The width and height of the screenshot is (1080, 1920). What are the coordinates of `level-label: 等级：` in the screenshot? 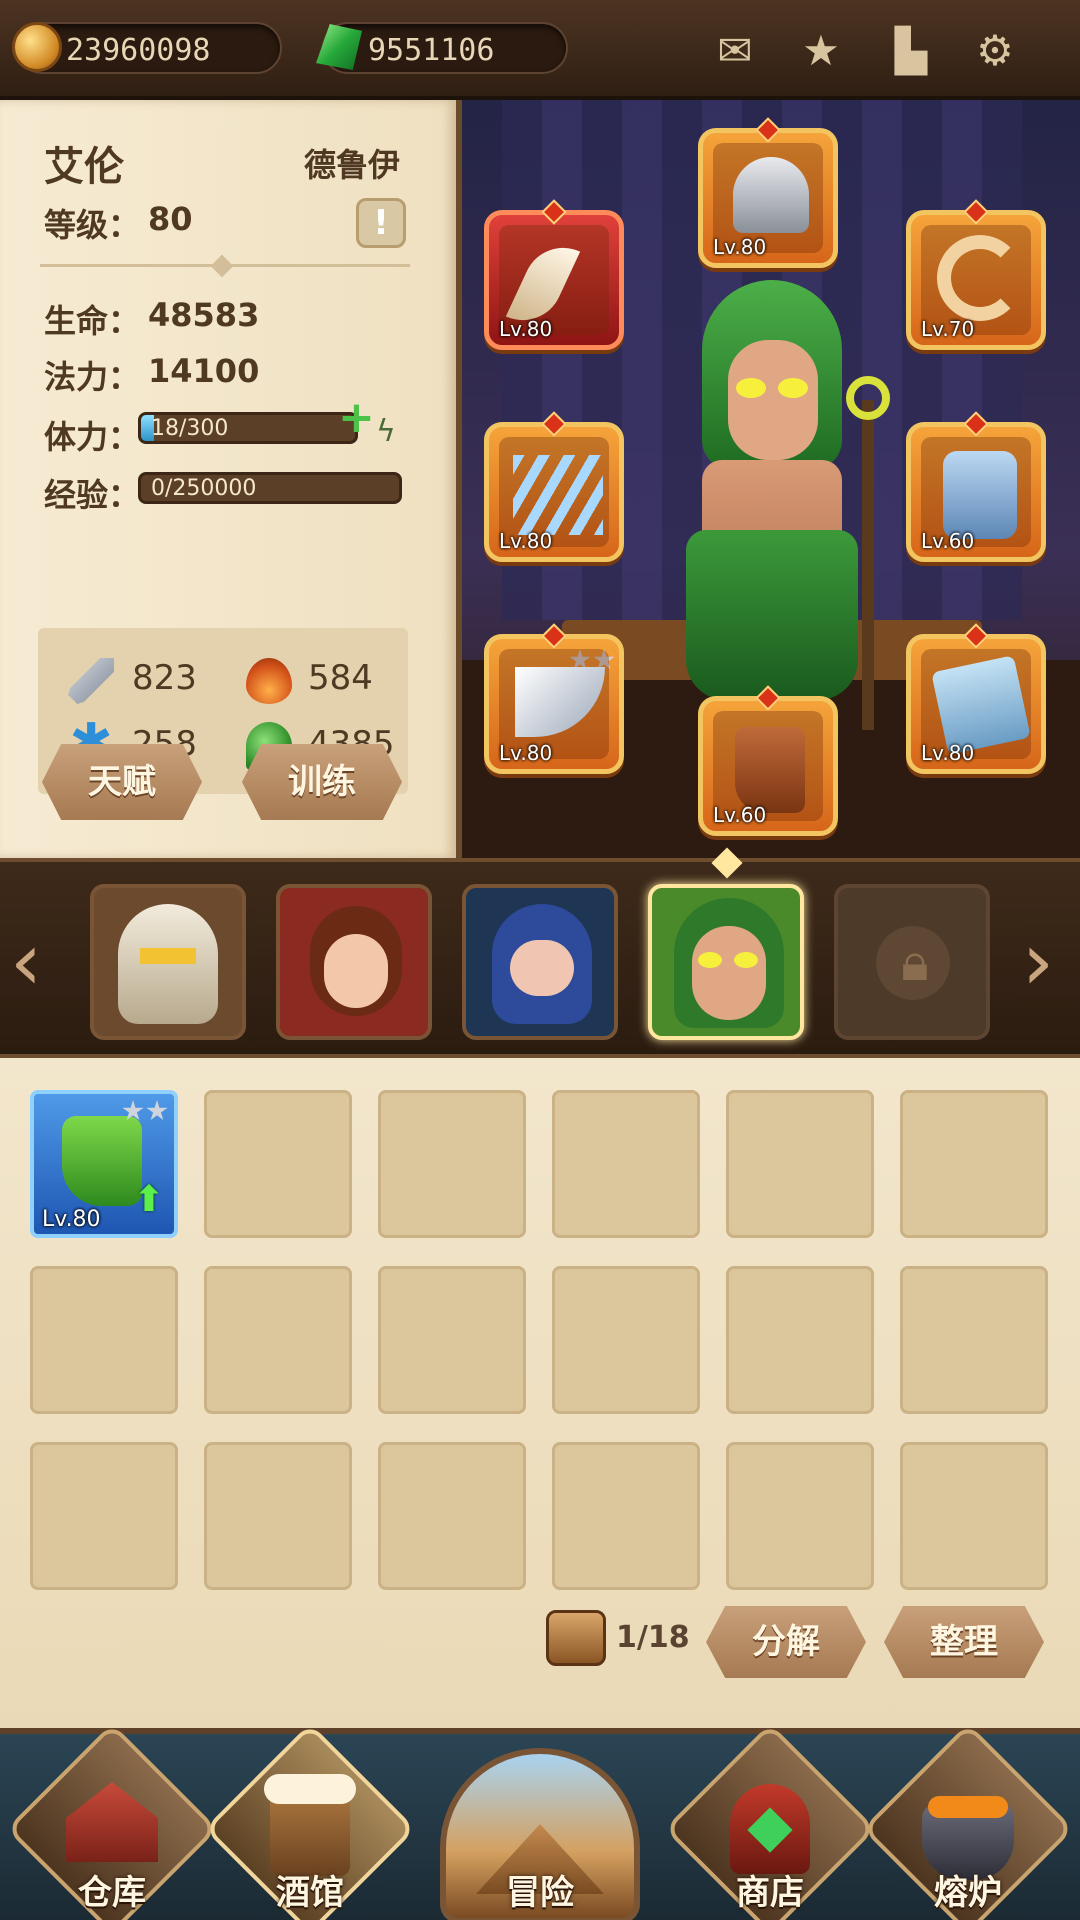 It's located at (92, 225).